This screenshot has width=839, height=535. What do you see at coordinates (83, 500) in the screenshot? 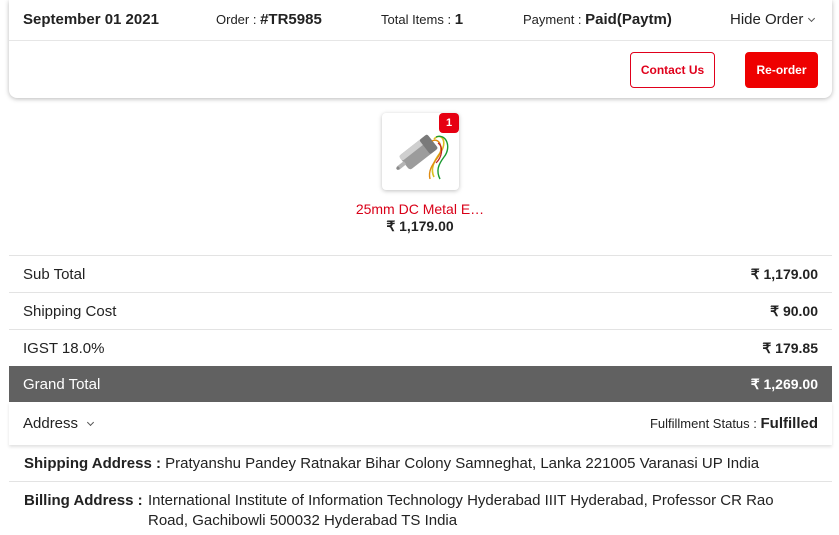
I see `billing-address-label: Billing Address :` at bounding box center [83, 500].